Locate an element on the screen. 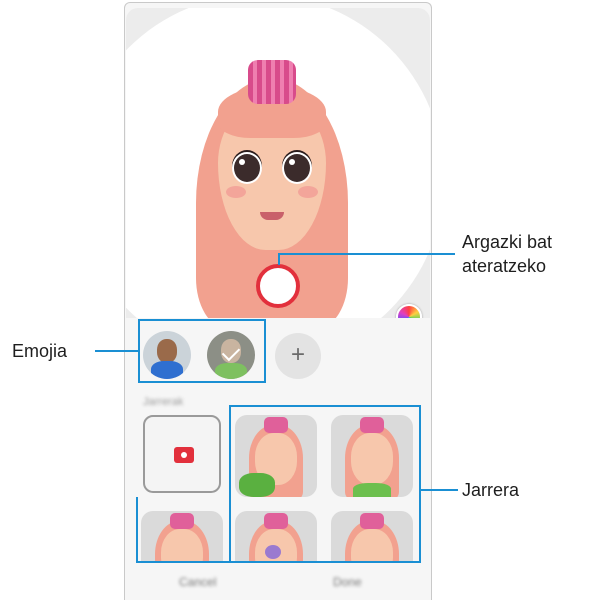  record-tile is located at coordinates (182, 452).